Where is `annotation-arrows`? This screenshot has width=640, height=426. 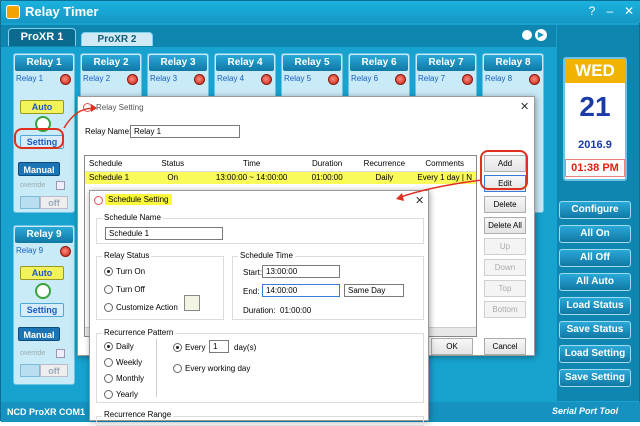
annotation-arrows is located at coordinates (273, 152).